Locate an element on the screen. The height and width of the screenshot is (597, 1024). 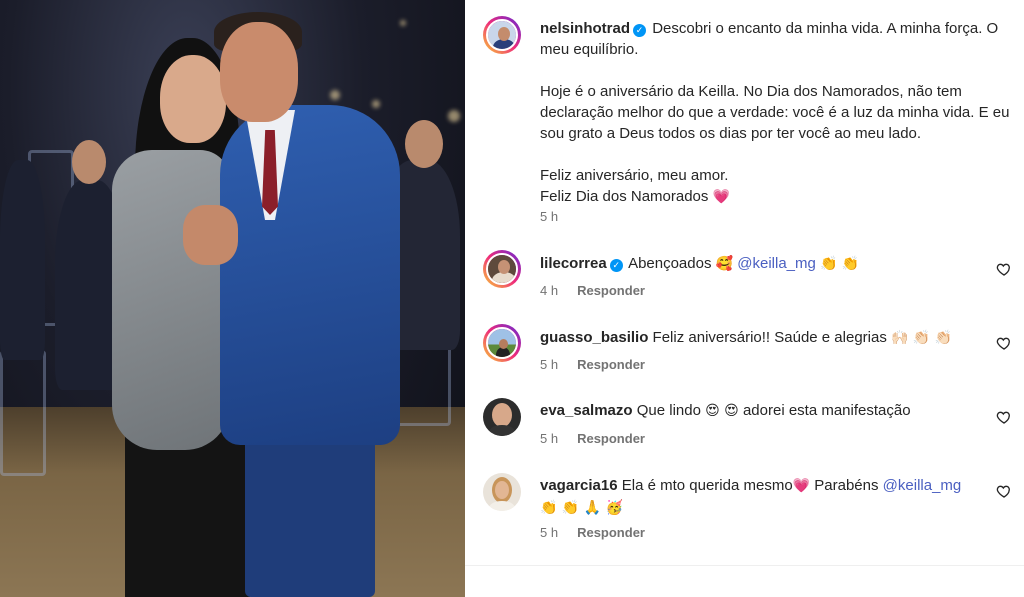
post-timestamp: 5 h is located at coordinates (549, 216).